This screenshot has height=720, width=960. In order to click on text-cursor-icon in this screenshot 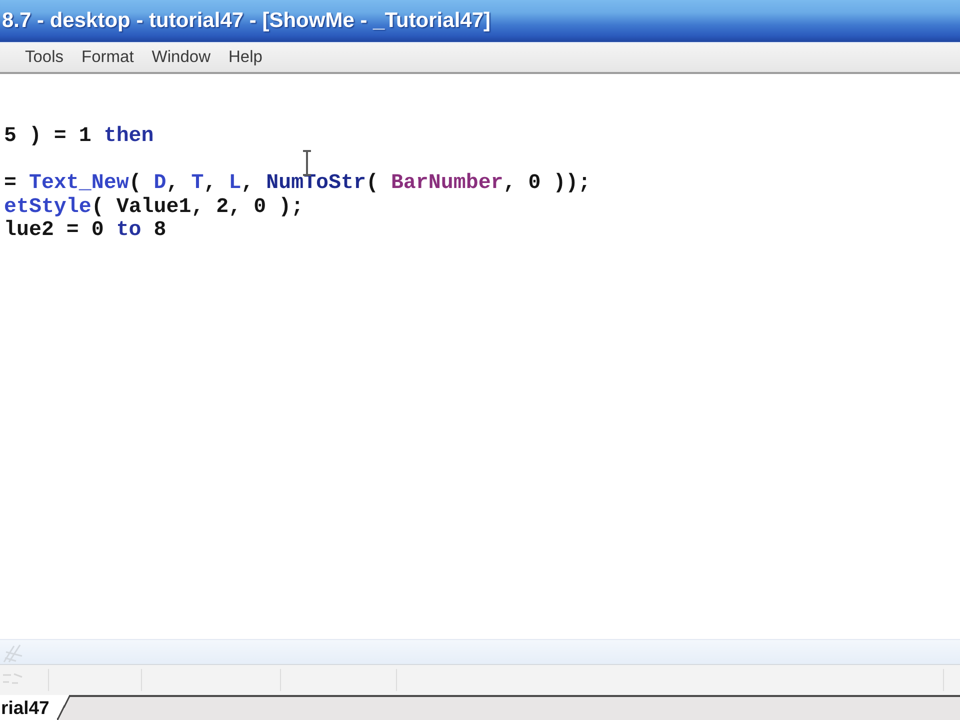, I will do `click(307, 163)`.